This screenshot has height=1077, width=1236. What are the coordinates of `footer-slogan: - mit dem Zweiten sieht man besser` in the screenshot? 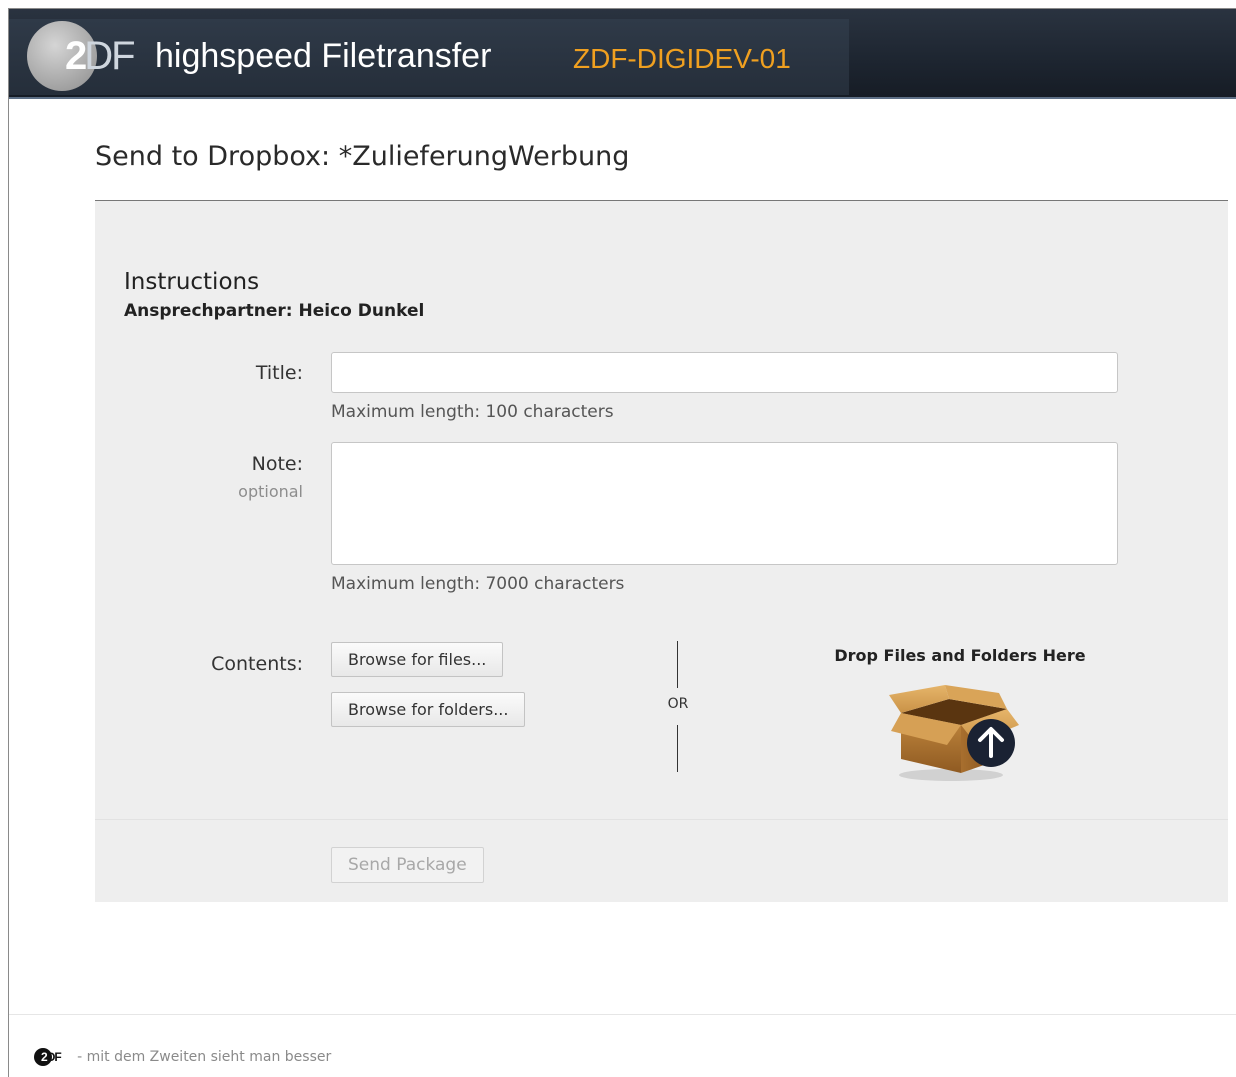 It's located at (204, 1056).